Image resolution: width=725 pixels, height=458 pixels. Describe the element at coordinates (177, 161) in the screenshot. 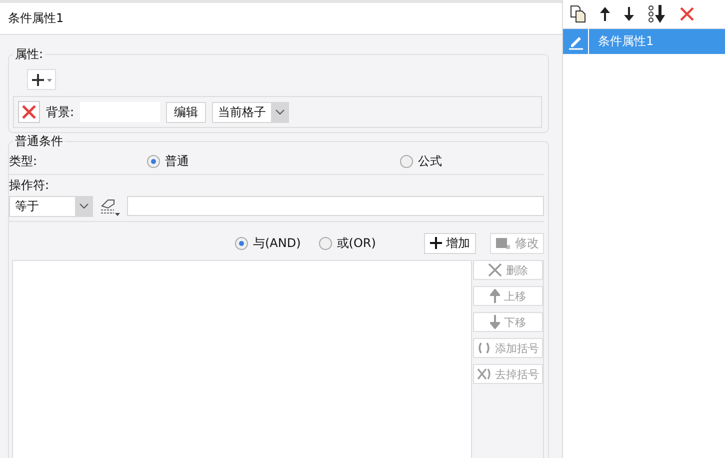

I see `type-option-label: 普通` at that location.